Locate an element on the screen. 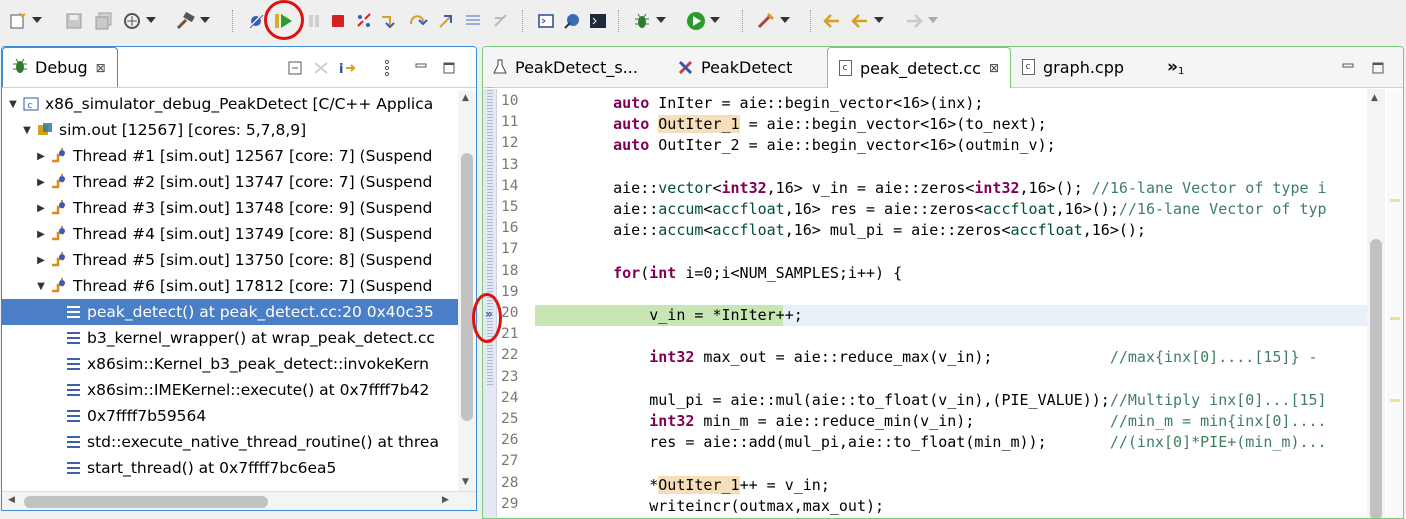 The image size is (1406, 519). previous-edit-icon is located at coordinates (832, 21).